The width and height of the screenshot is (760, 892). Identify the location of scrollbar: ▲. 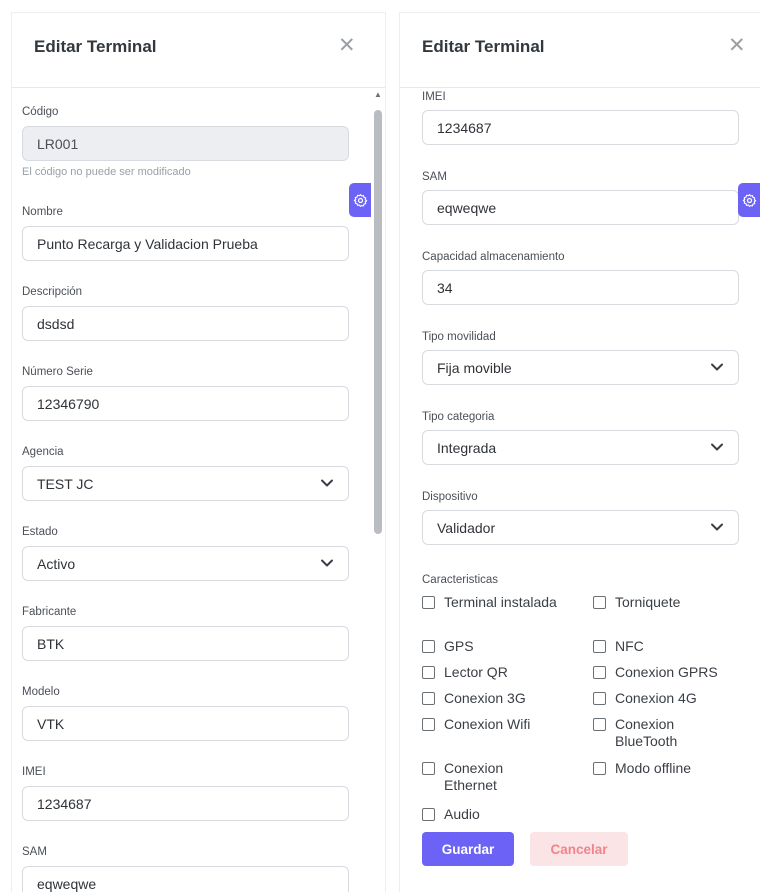
(378, 490).